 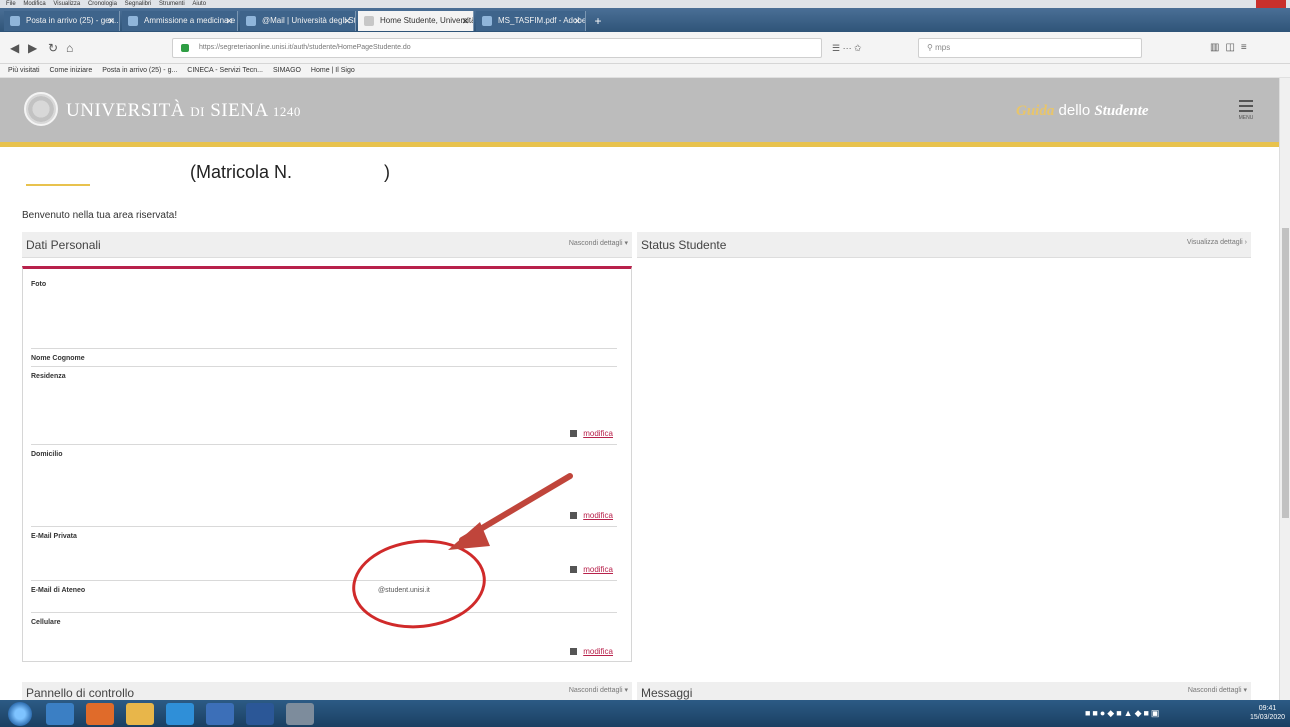 I want to click on menu-file: File, so click(x=11, y=4).